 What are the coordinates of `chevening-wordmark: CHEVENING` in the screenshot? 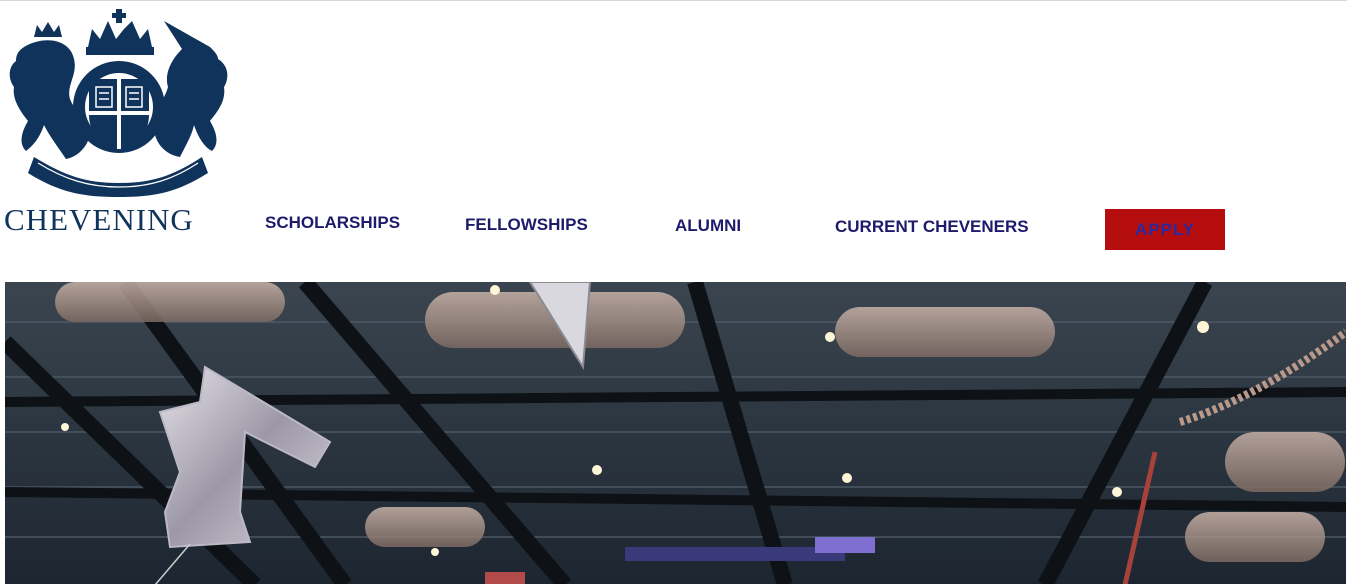 It's located at (99, 219).